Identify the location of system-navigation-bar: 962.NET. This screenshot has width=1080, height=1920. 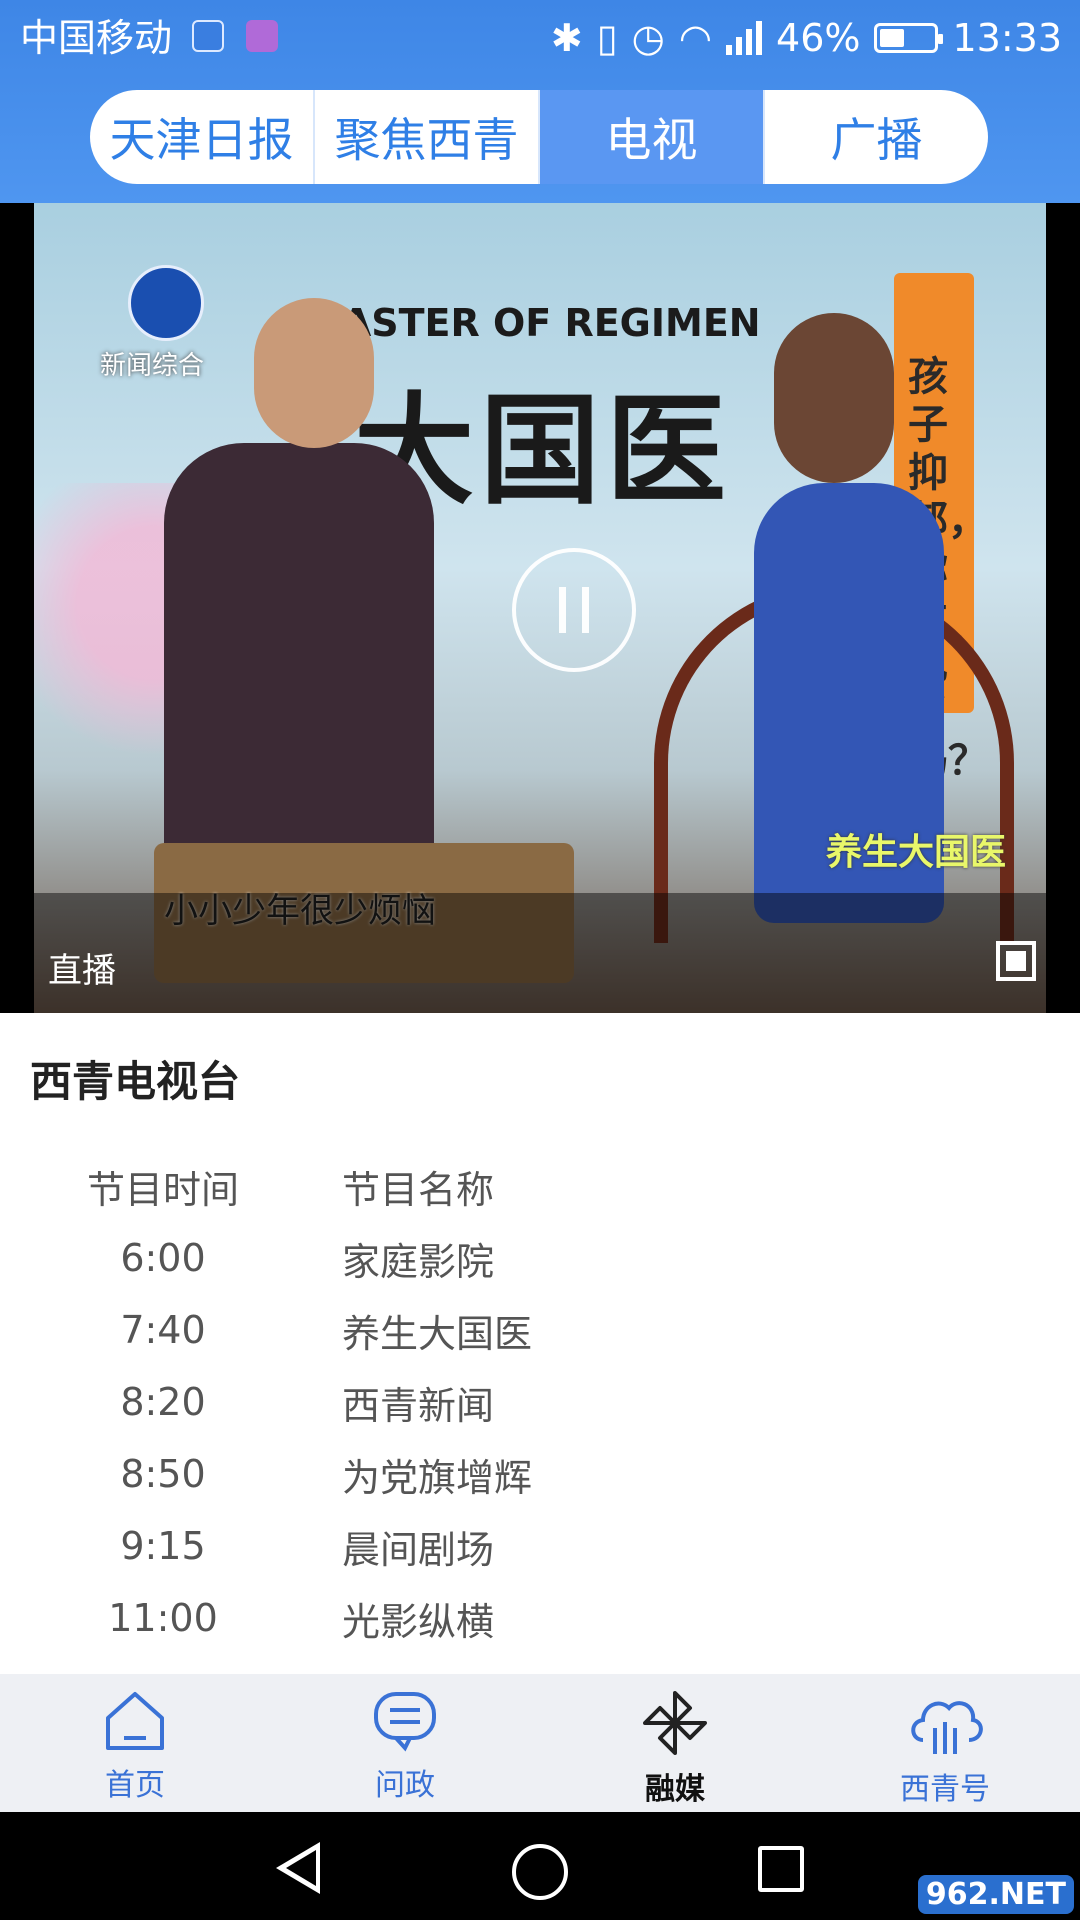
(540, 1866).